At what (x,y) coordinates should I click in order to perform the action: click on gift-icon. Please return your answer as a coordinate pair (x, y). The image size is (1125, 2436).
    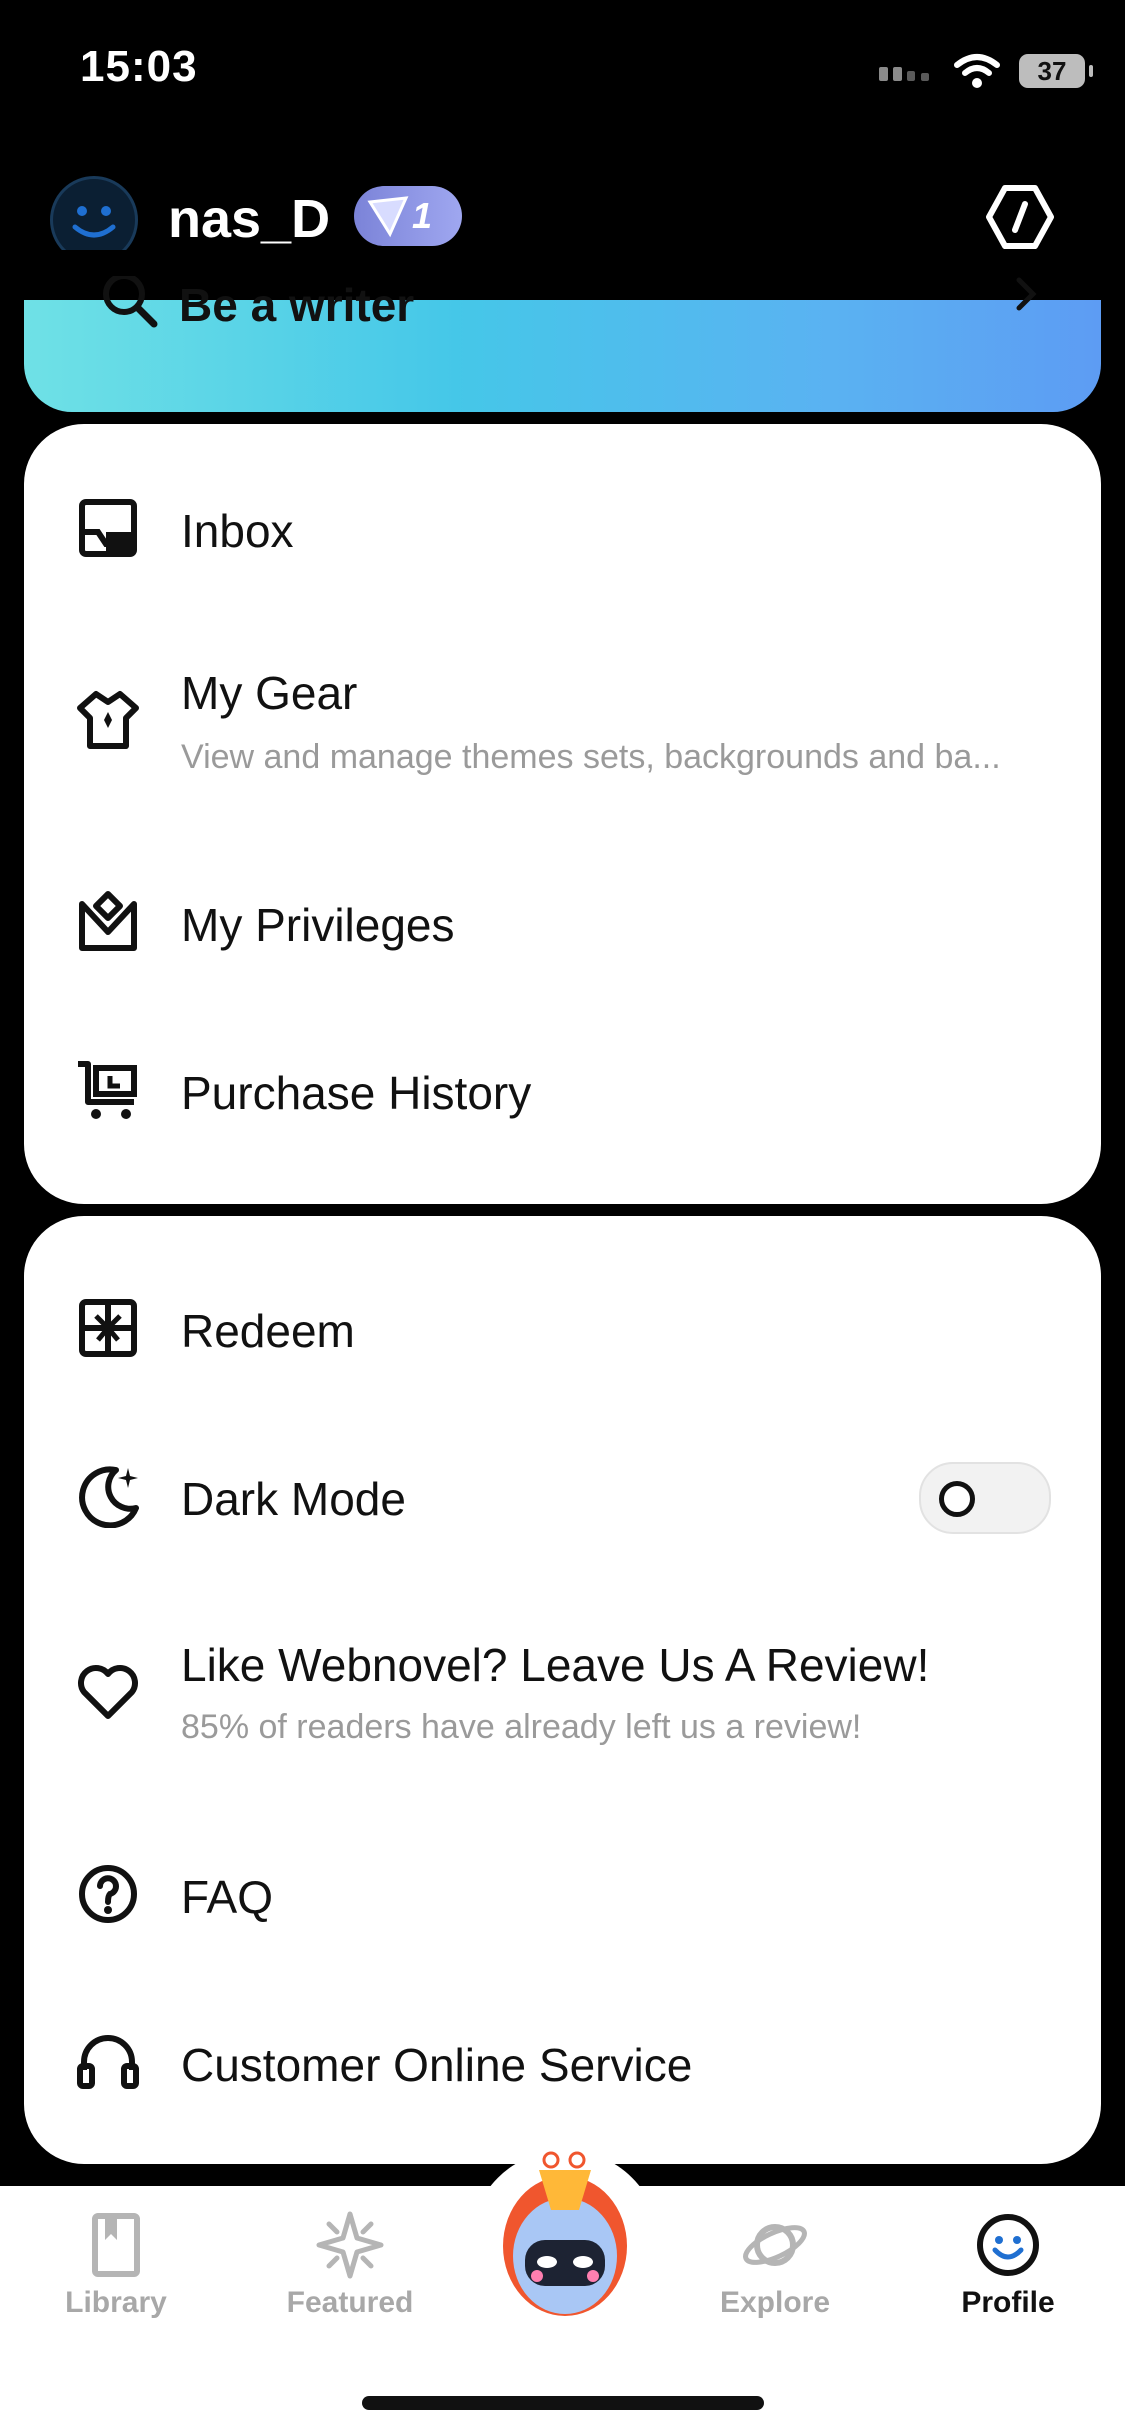
    Looking at the image, I should click on (108, 1328).